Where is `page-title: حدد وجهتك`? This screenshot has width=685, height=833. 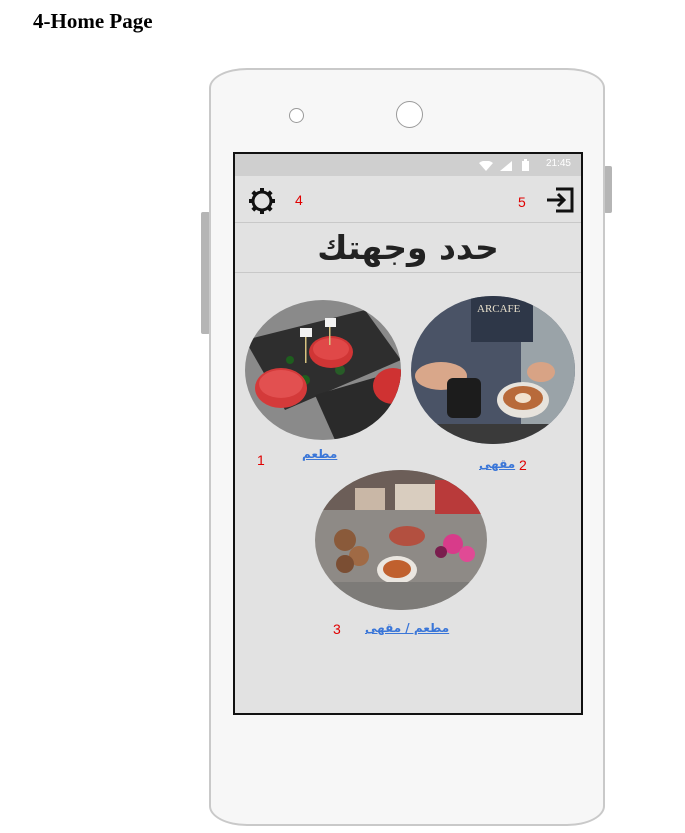 page-title: حدد وجهتك is located at coordinates (408, 248).